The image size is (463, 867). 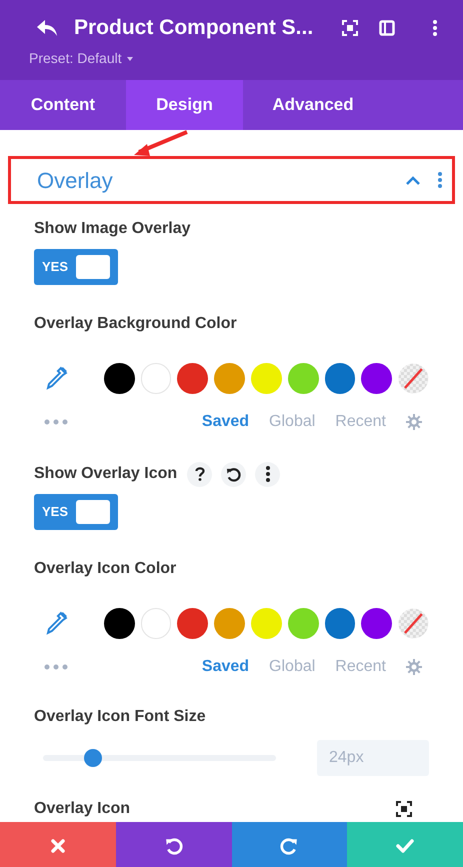 I want to click on reset-icon, so click(x=234, y=474).